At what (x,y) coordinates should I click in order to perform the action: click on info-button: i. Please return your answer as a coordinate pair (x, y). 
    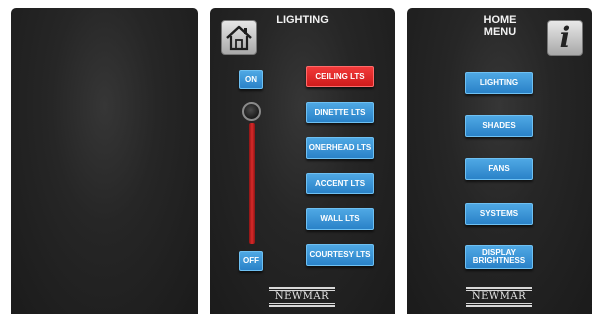
    Looking at the image, I should click on (565, 38).